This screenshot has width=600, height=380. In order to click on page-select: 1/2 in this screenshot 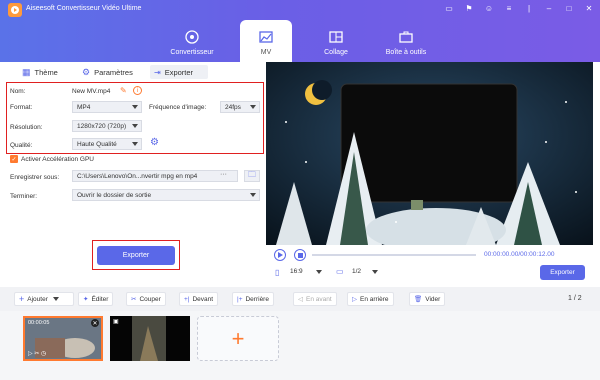, I will do `click(356, 271)`.